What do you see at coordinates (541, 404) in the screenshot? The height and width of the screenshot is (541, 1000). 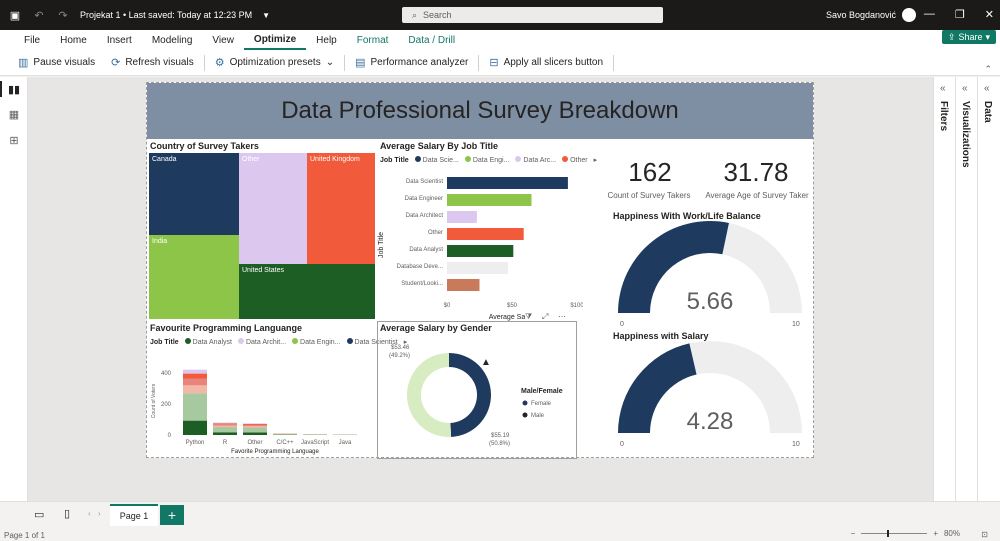 I see `donut-legend-item: Female` at bounding box center [541, 404].